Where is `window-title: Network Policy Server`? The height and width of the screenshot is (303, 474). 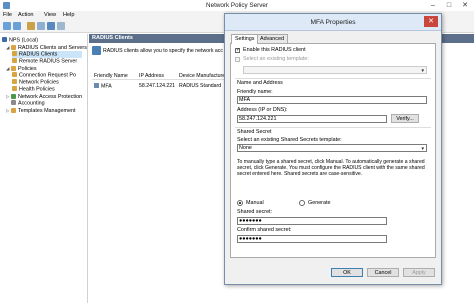
window-title: Network Policy Server is located at coordinates (237, 5).